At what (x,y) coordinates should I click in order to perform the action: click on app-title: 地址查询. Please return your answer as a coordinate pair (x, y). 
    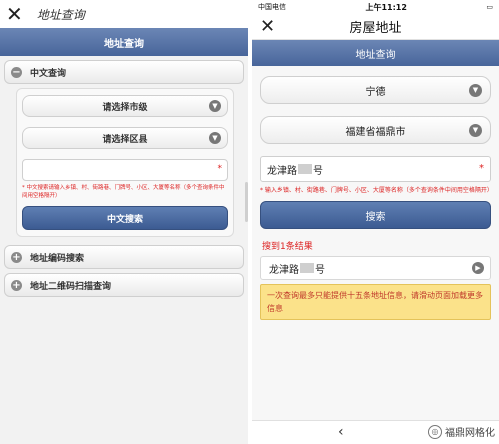
    Looking at the image, I should click on (60, 14).